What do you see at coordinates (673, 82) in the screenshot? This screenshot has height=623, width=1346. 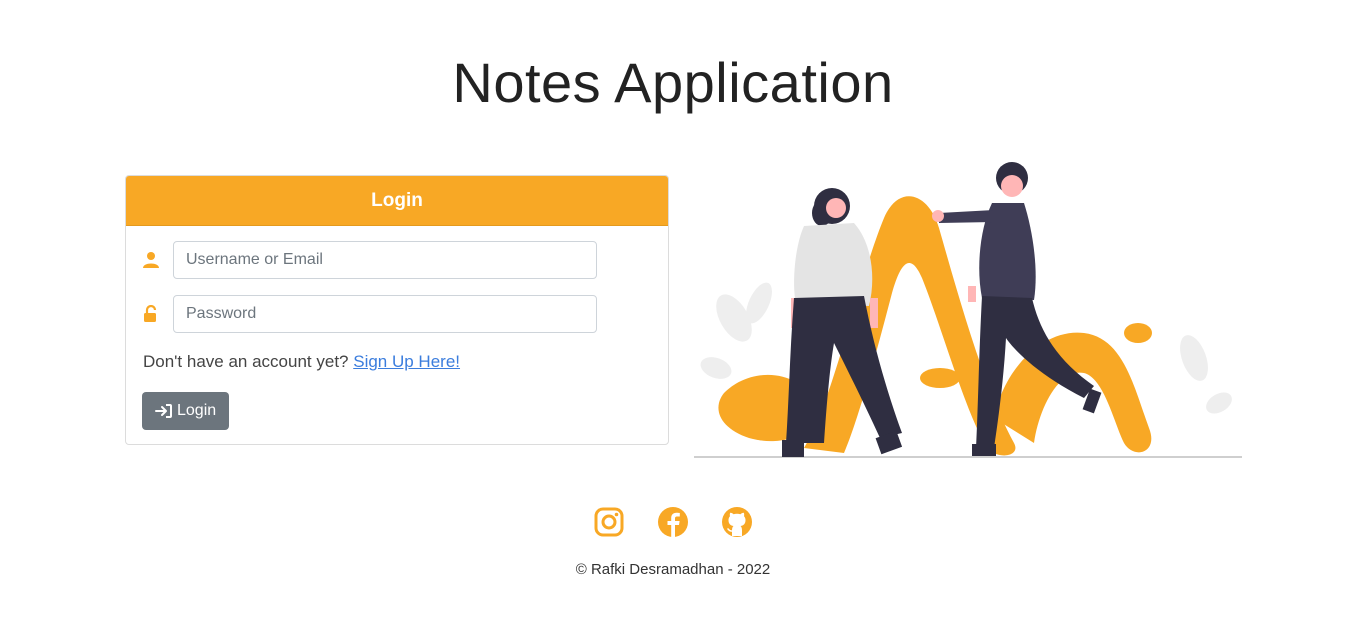 I see `page-title: Notes Application` at bounding box center [673, 82].